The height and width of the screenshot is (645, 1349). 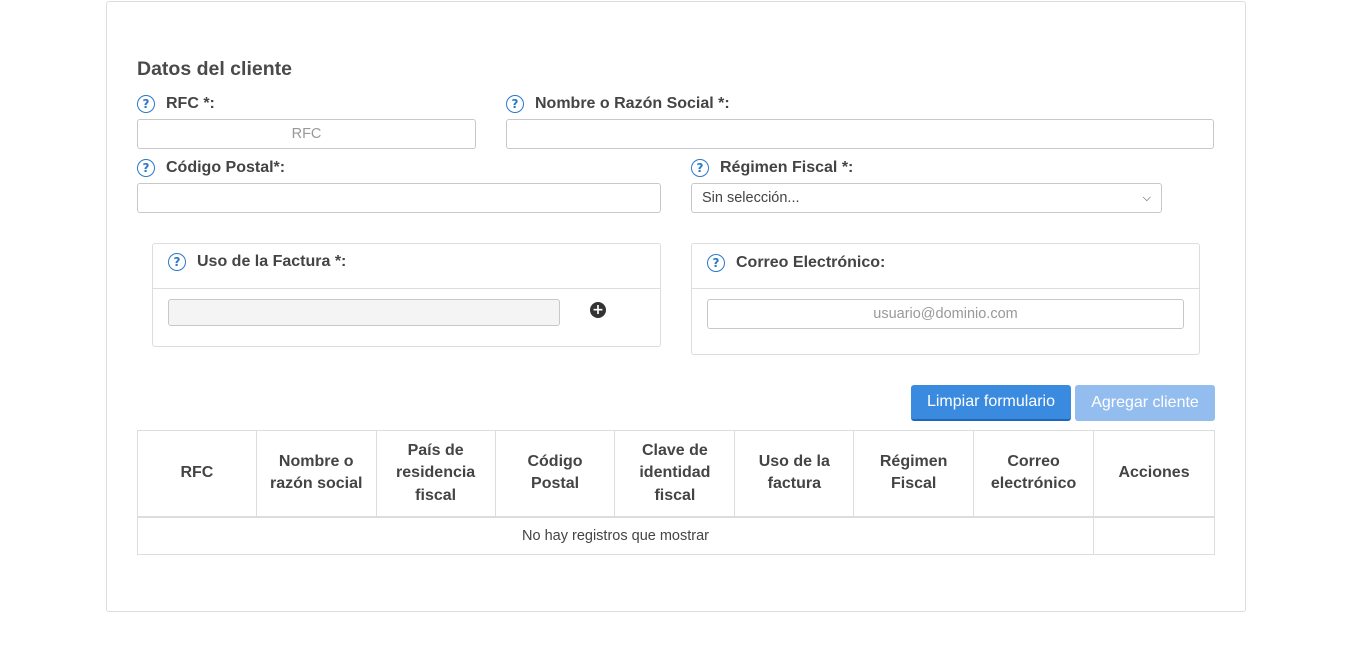 What do you see at coordinates (598, 310) in the screenshot?
I see `plus-circle-icon: +` at bounding box center [598, 310].